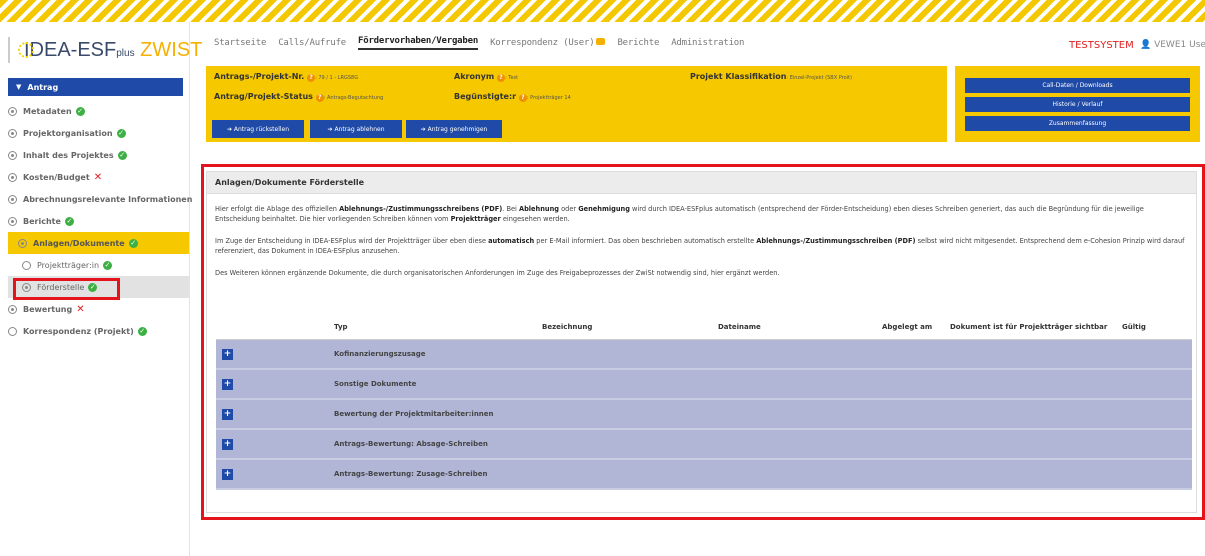 The width and height of the screenshot is (1205, 556). I want to click on caret-down-icon: ▼, so click(19, 87).